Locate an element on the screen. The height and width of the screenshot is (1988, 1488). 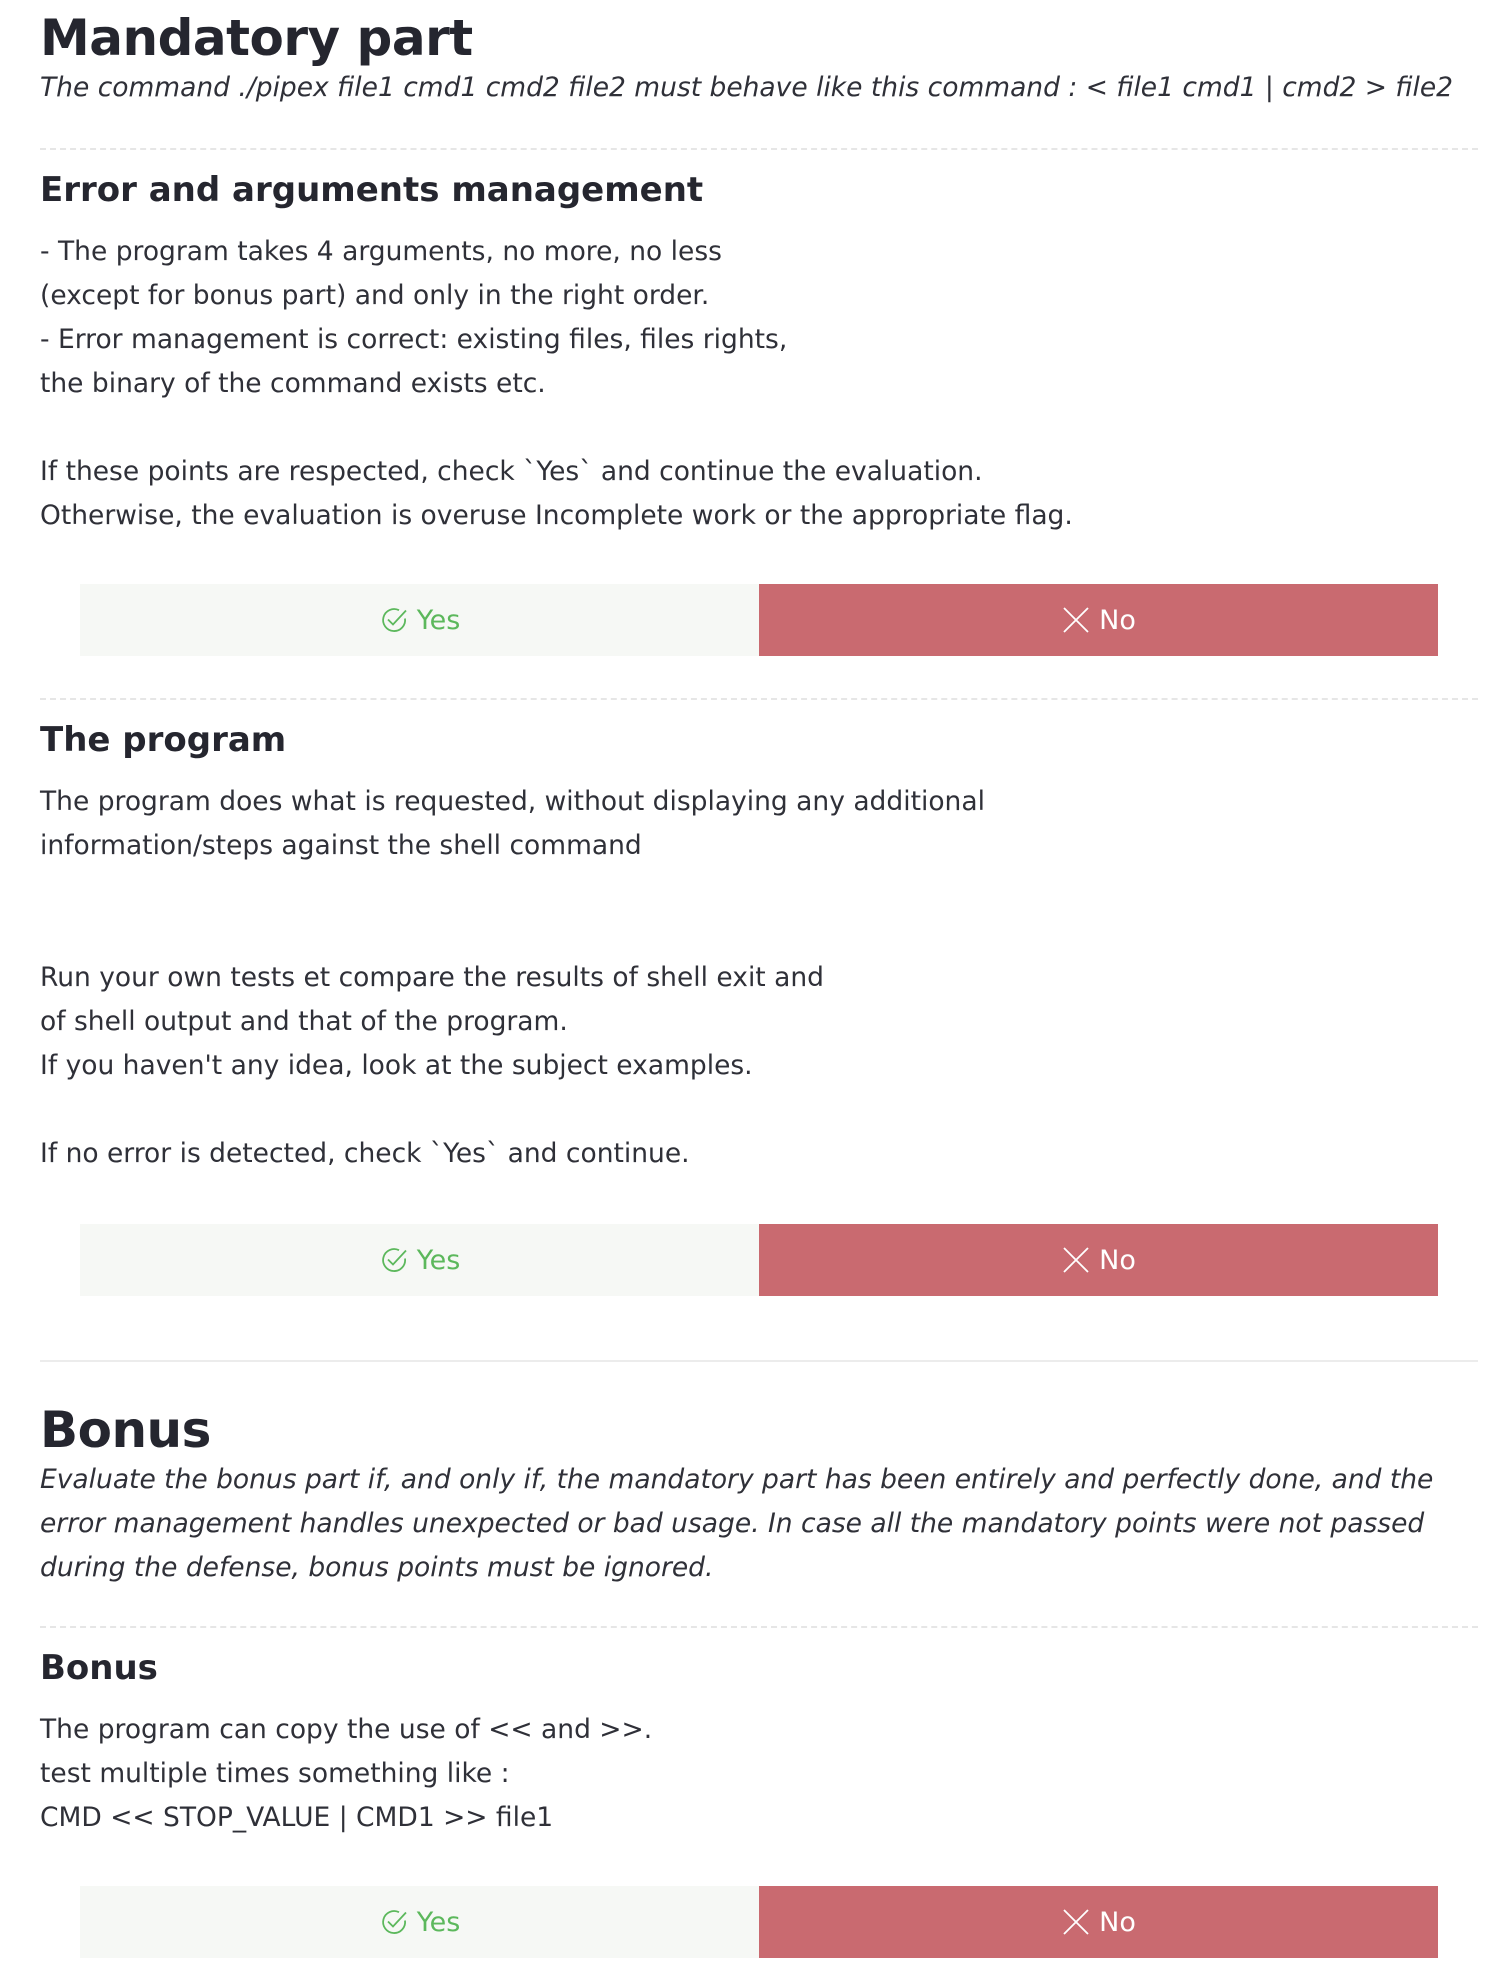
question-title: Bonus is located at coordinates (99, 1668).